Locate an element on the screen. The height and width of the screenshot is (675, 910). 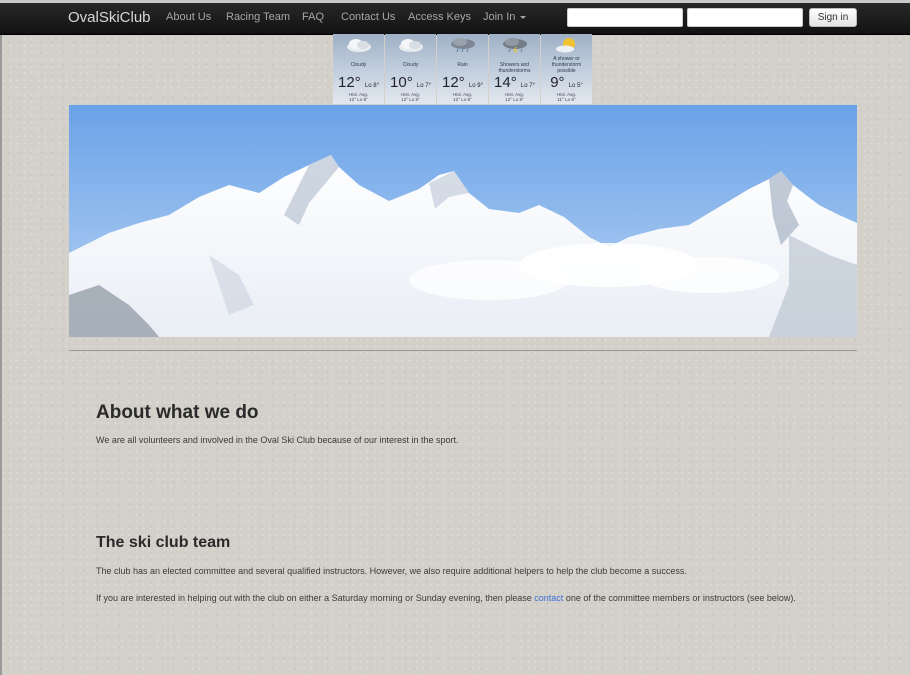
weather-temp: 9° Lo 5° is located at coordinates (566, 82).